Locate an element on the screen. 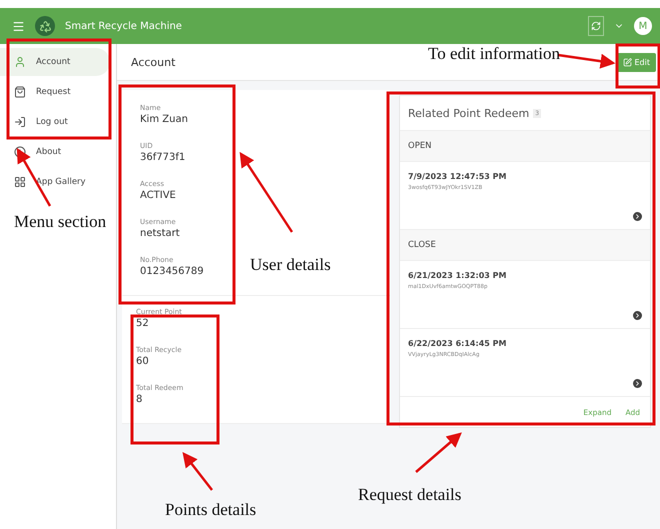  field-value: 36f773f1 is located at coordinates (163, 157).